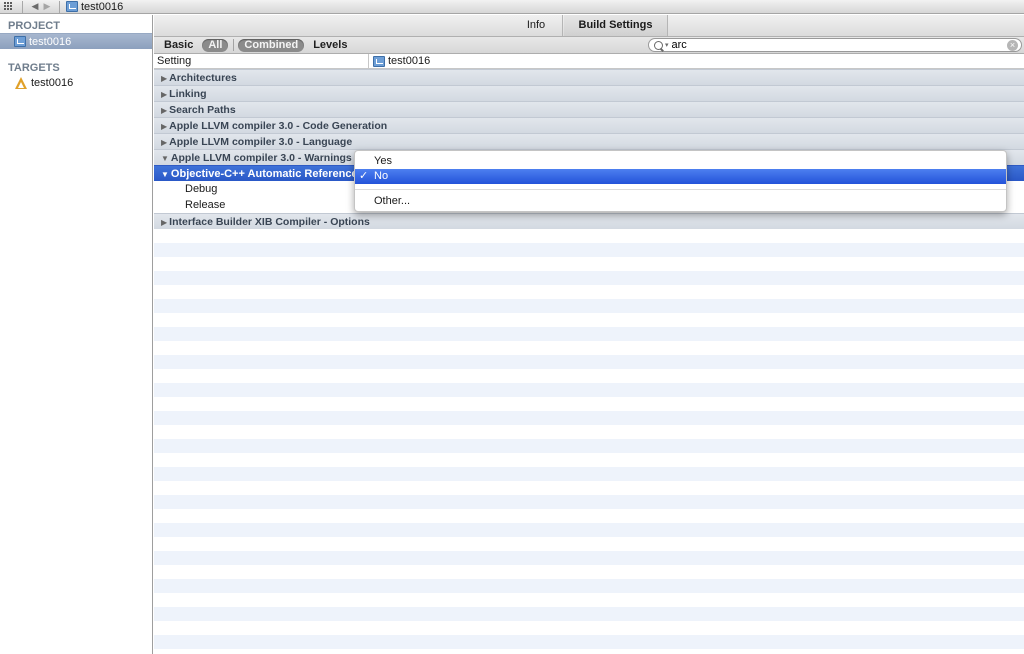 The width and height of the screenshot is (1024, 654). Describe the element at coordinates (589, 77) in the screenshot. I see `group-architectures: ▶ Architectures` at that location.